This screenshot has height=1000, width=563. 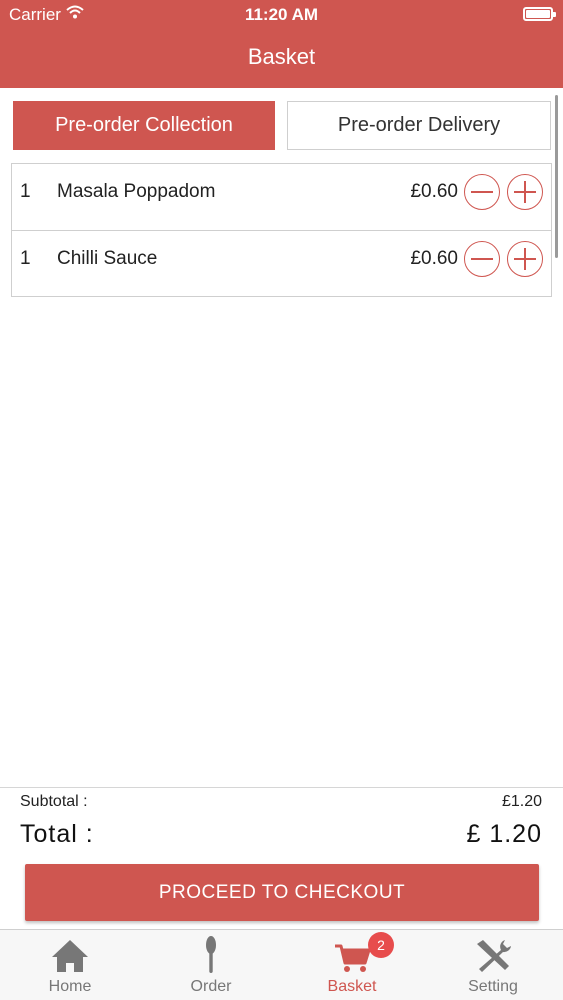 What do you see at coordinates (556, 176) in the screenshot?
I see `scrollbar` at bounding box center [556, 176].